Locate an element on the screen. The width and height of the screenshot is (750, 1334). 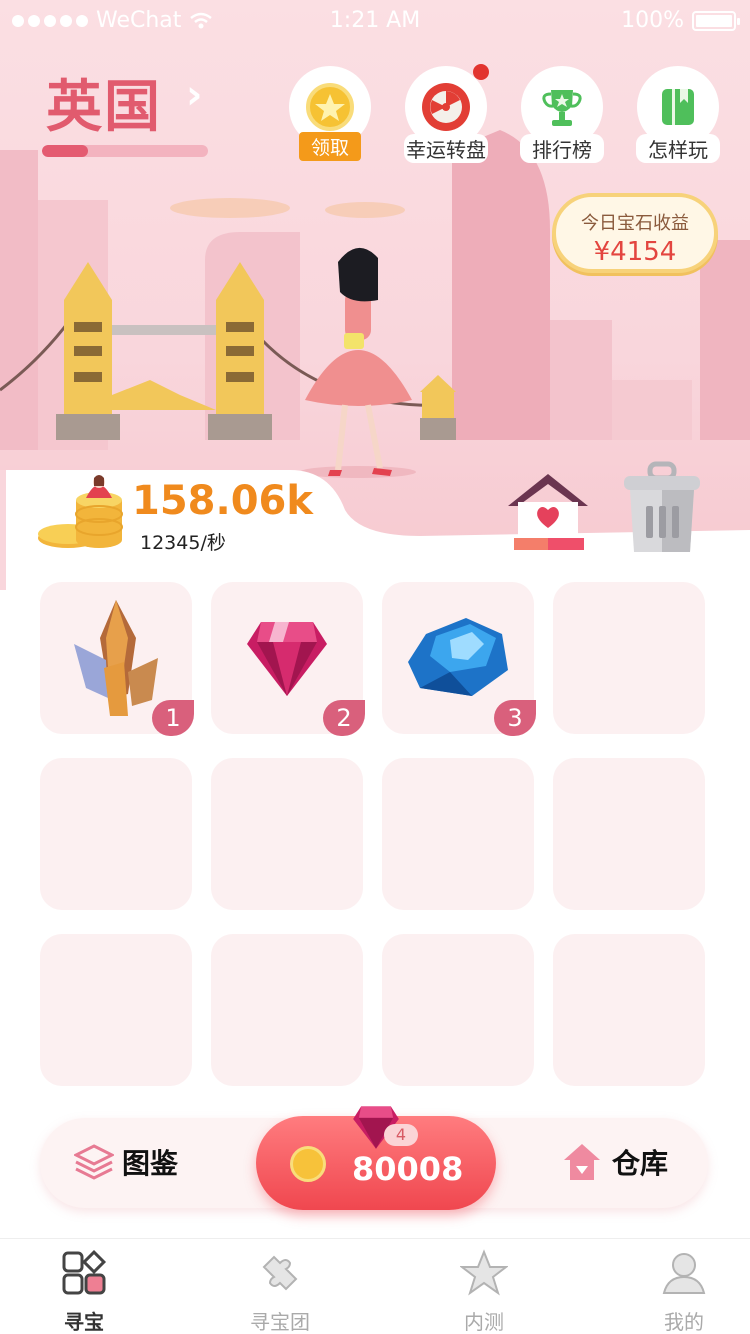
amber-crystal-icon is located at coordinates (116, 658).